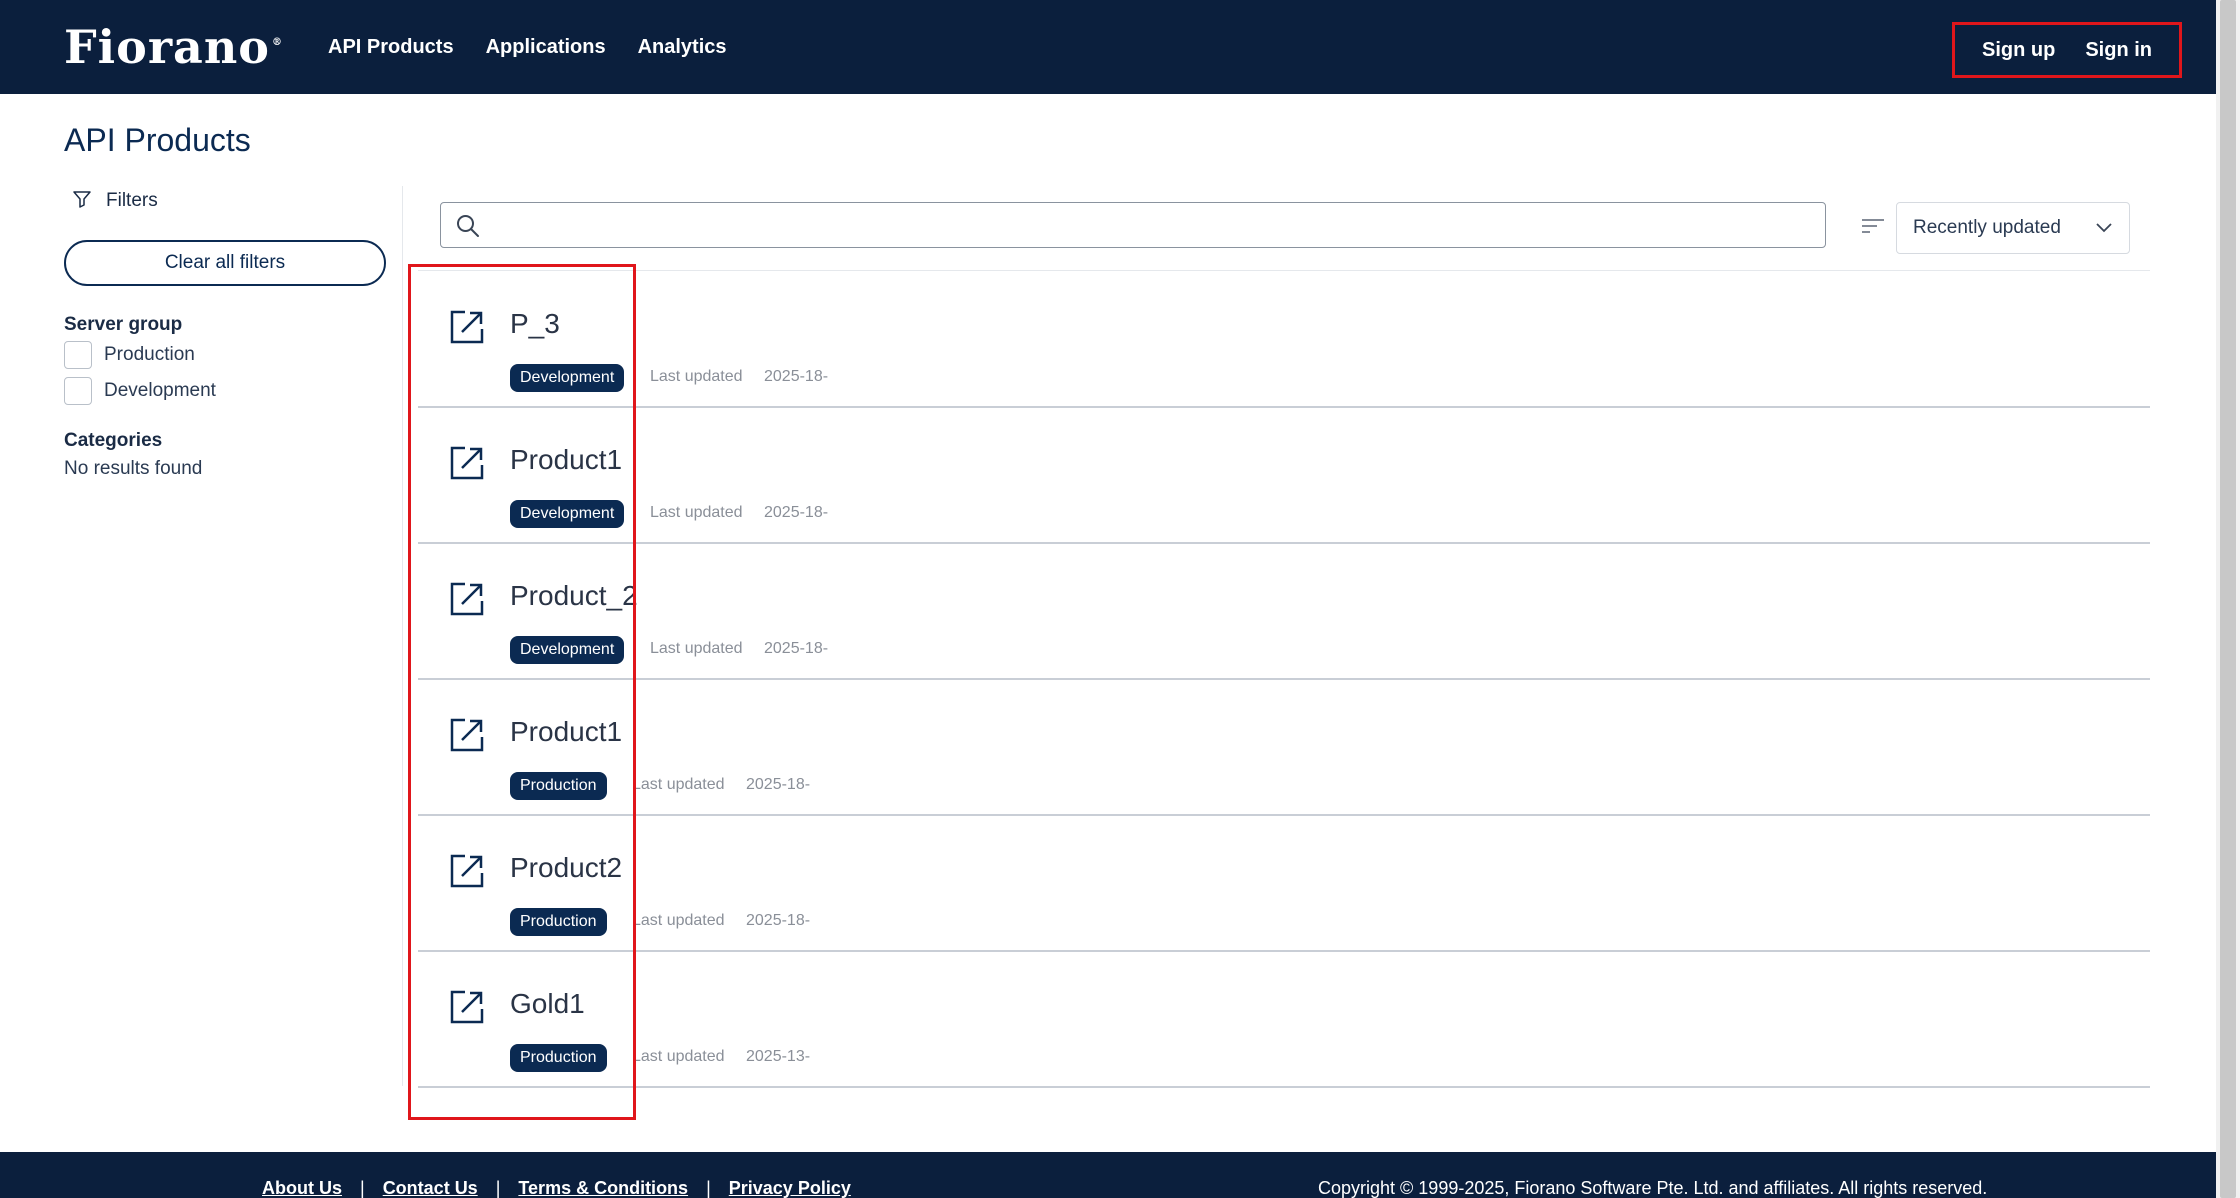 This screenshot has height=1198, width=2240. I want to click on development-checkbox, so click(78, 391).